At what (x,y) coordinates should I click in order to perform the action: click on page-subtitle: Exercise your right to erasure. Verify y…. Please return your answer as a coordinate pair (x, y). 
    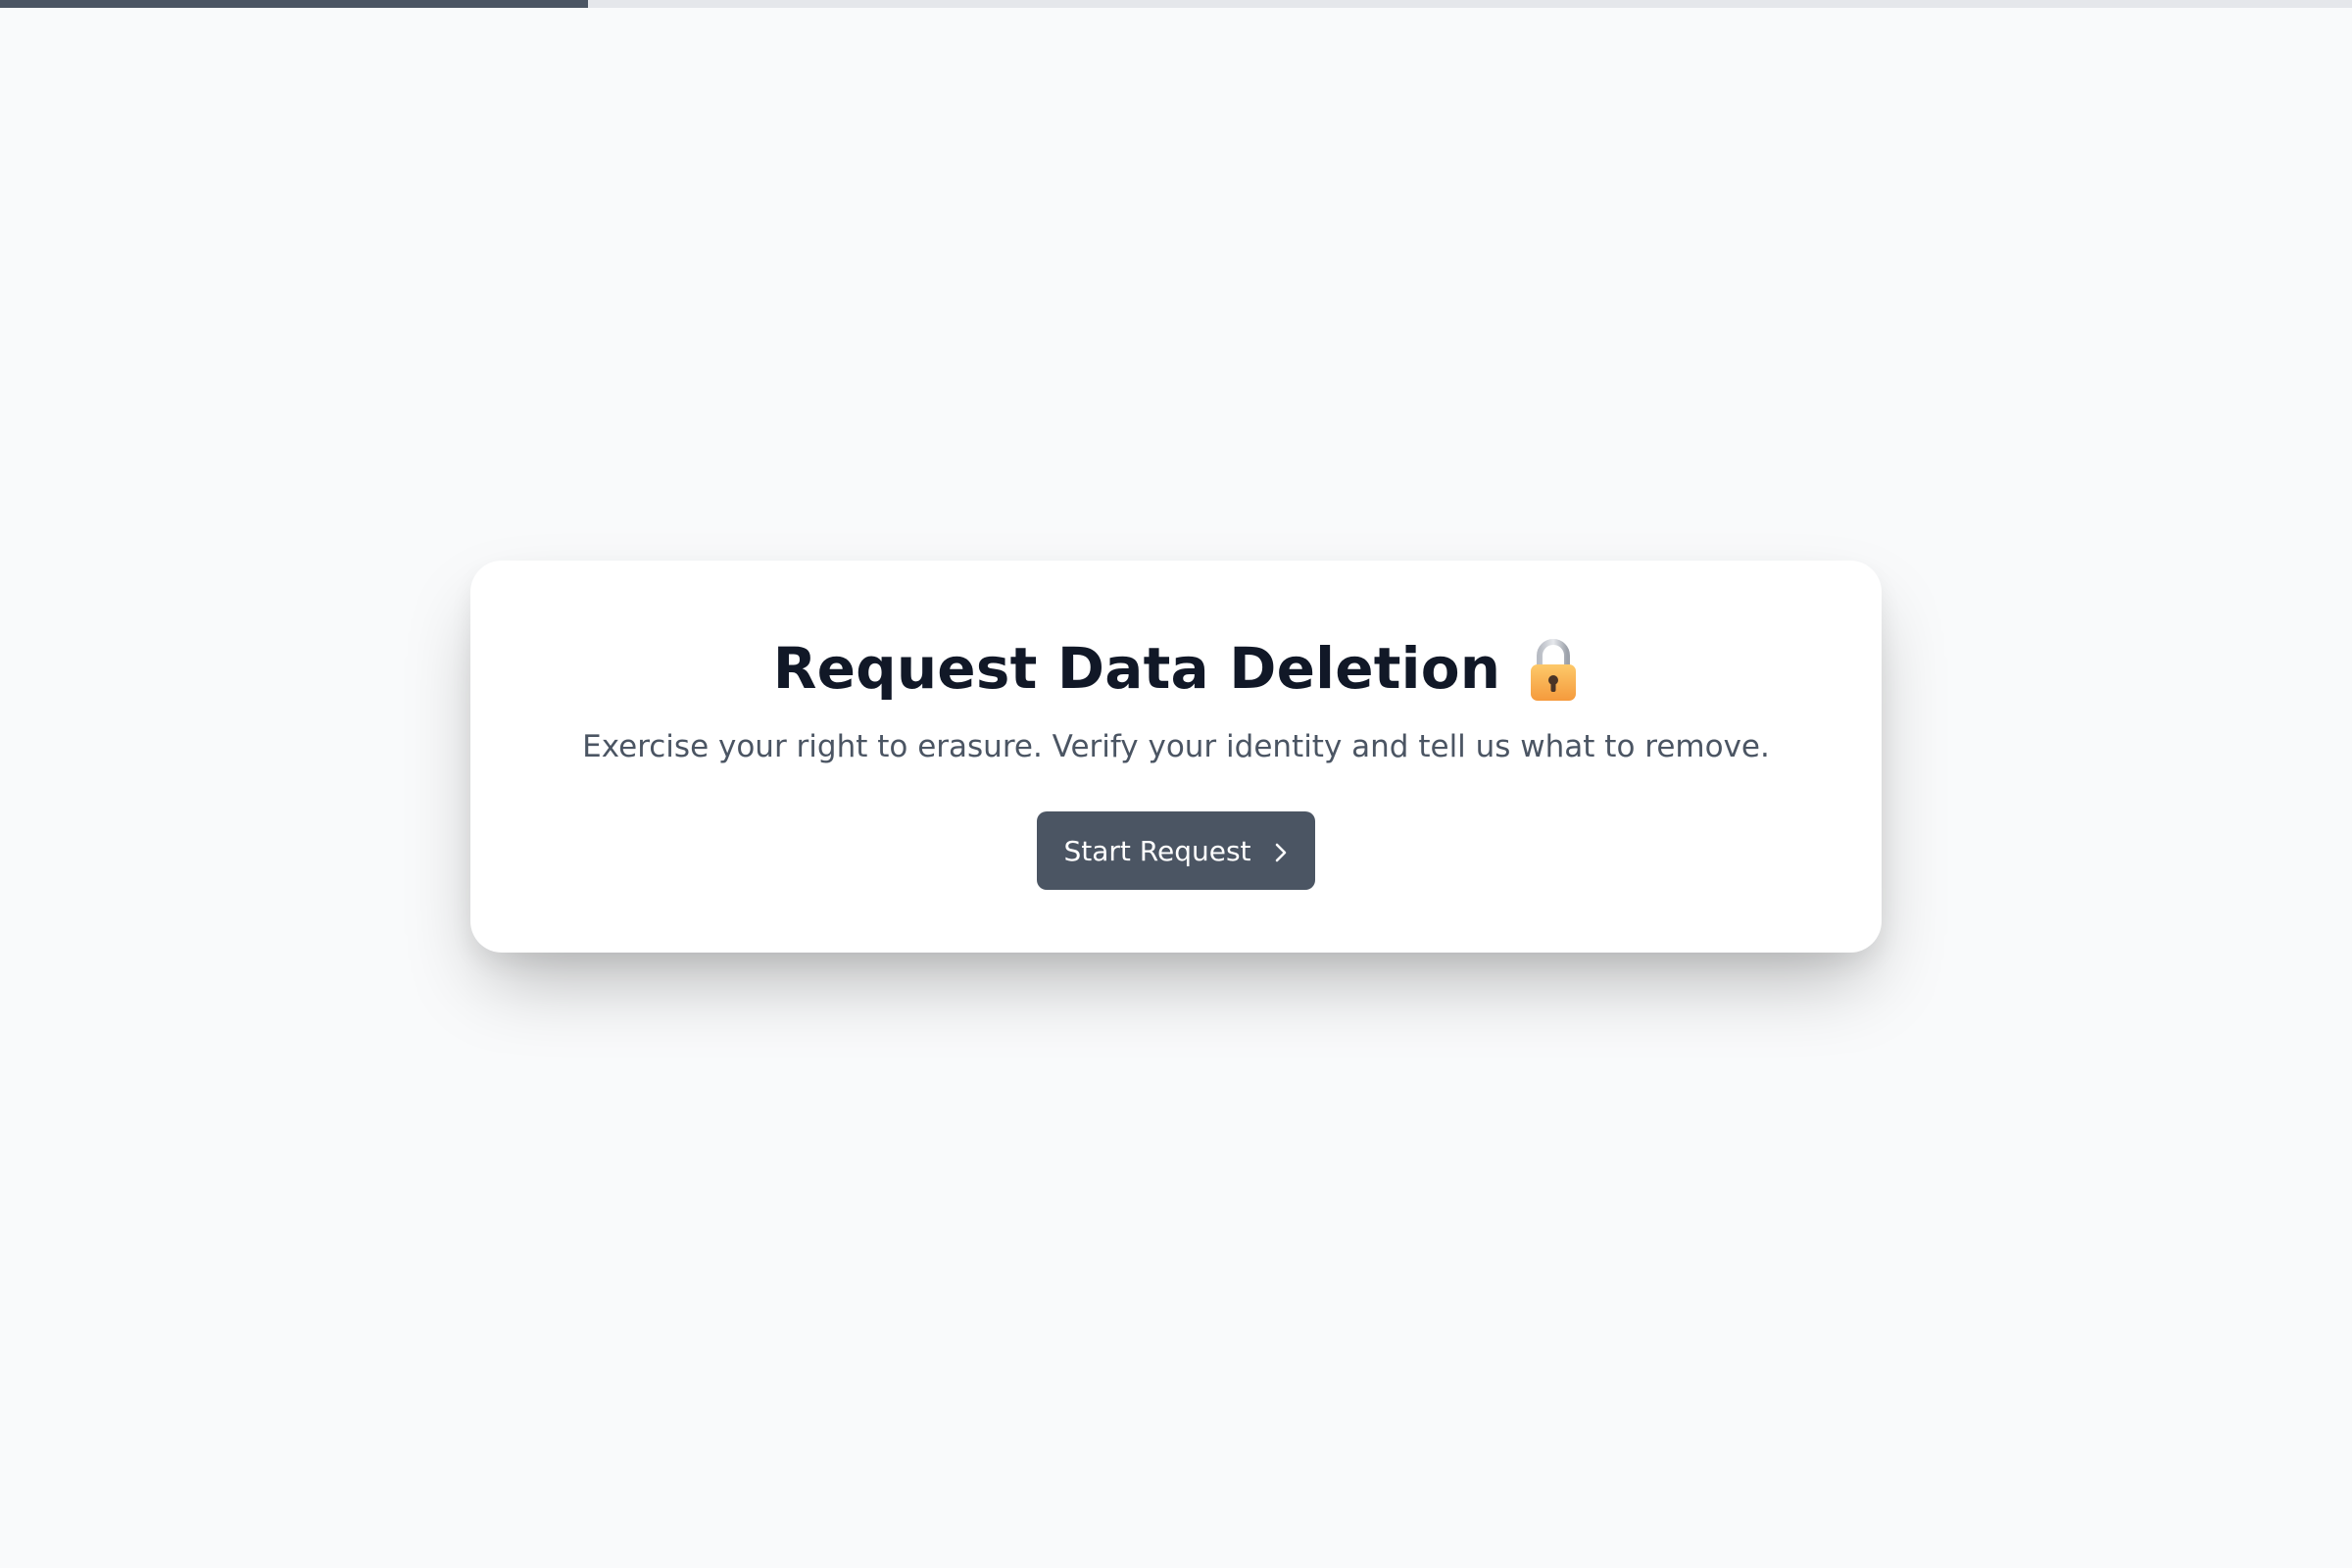
    Looking at the image, I should click on (1176, 746).